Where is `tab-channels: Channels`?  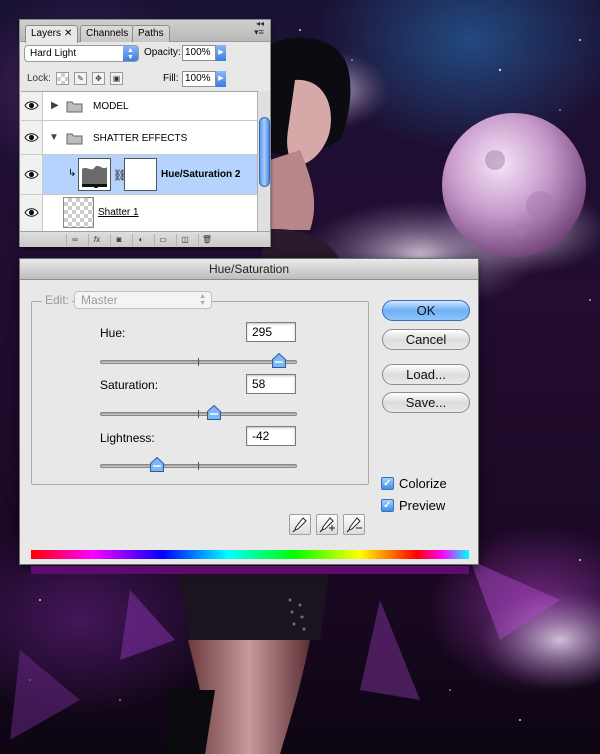
tab-channels: Channels is located at coordinates (107, 33).